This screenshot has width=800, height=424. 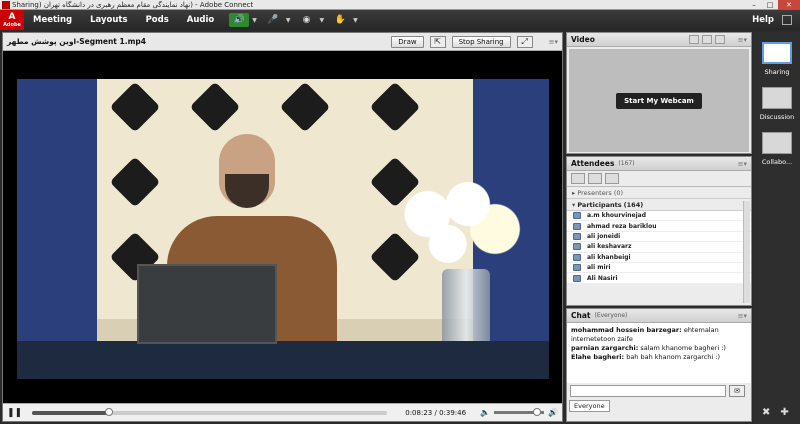 I want to click on chat-input, so click(x=648, y=391).